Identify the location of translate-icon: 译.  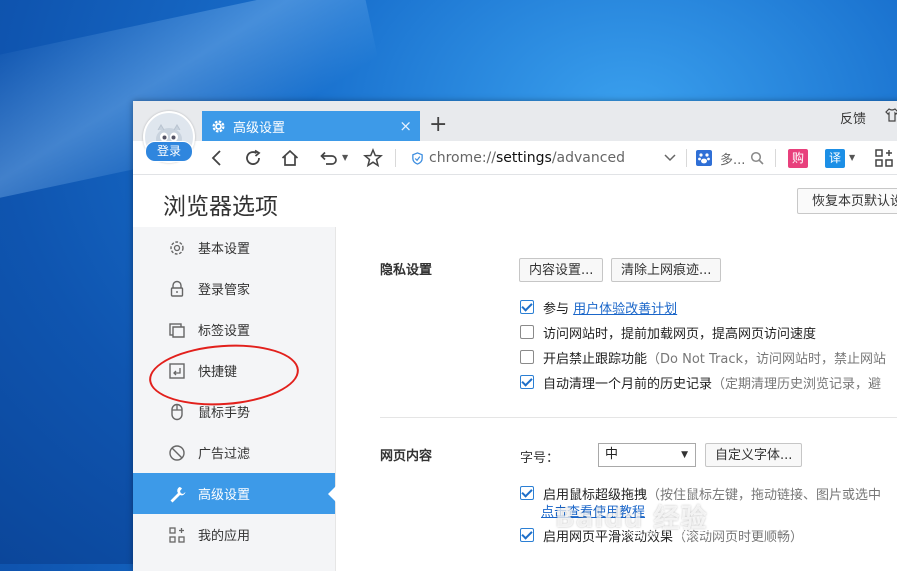
(835, 158).